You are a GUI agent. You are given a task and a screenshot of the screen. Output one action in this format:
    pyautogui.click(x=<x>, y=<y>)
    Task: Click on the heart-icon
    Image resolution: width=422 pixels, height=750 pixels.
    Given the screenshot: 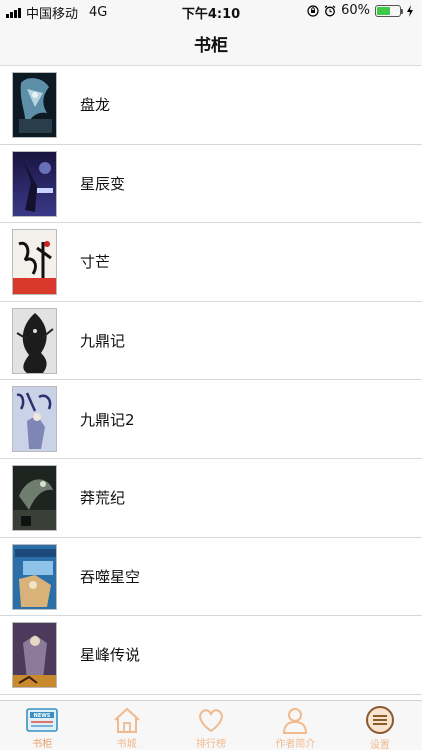 What is the action you would take?
    pyautogui.click(x=211, y=719)
    